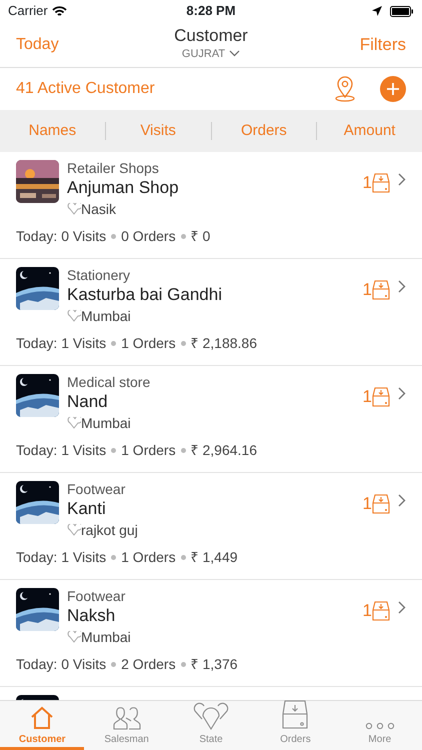 Image resolution: width=422 pixels, height=750 pixels. I want to click on order-count: 2 Orders, so click(148, 664).